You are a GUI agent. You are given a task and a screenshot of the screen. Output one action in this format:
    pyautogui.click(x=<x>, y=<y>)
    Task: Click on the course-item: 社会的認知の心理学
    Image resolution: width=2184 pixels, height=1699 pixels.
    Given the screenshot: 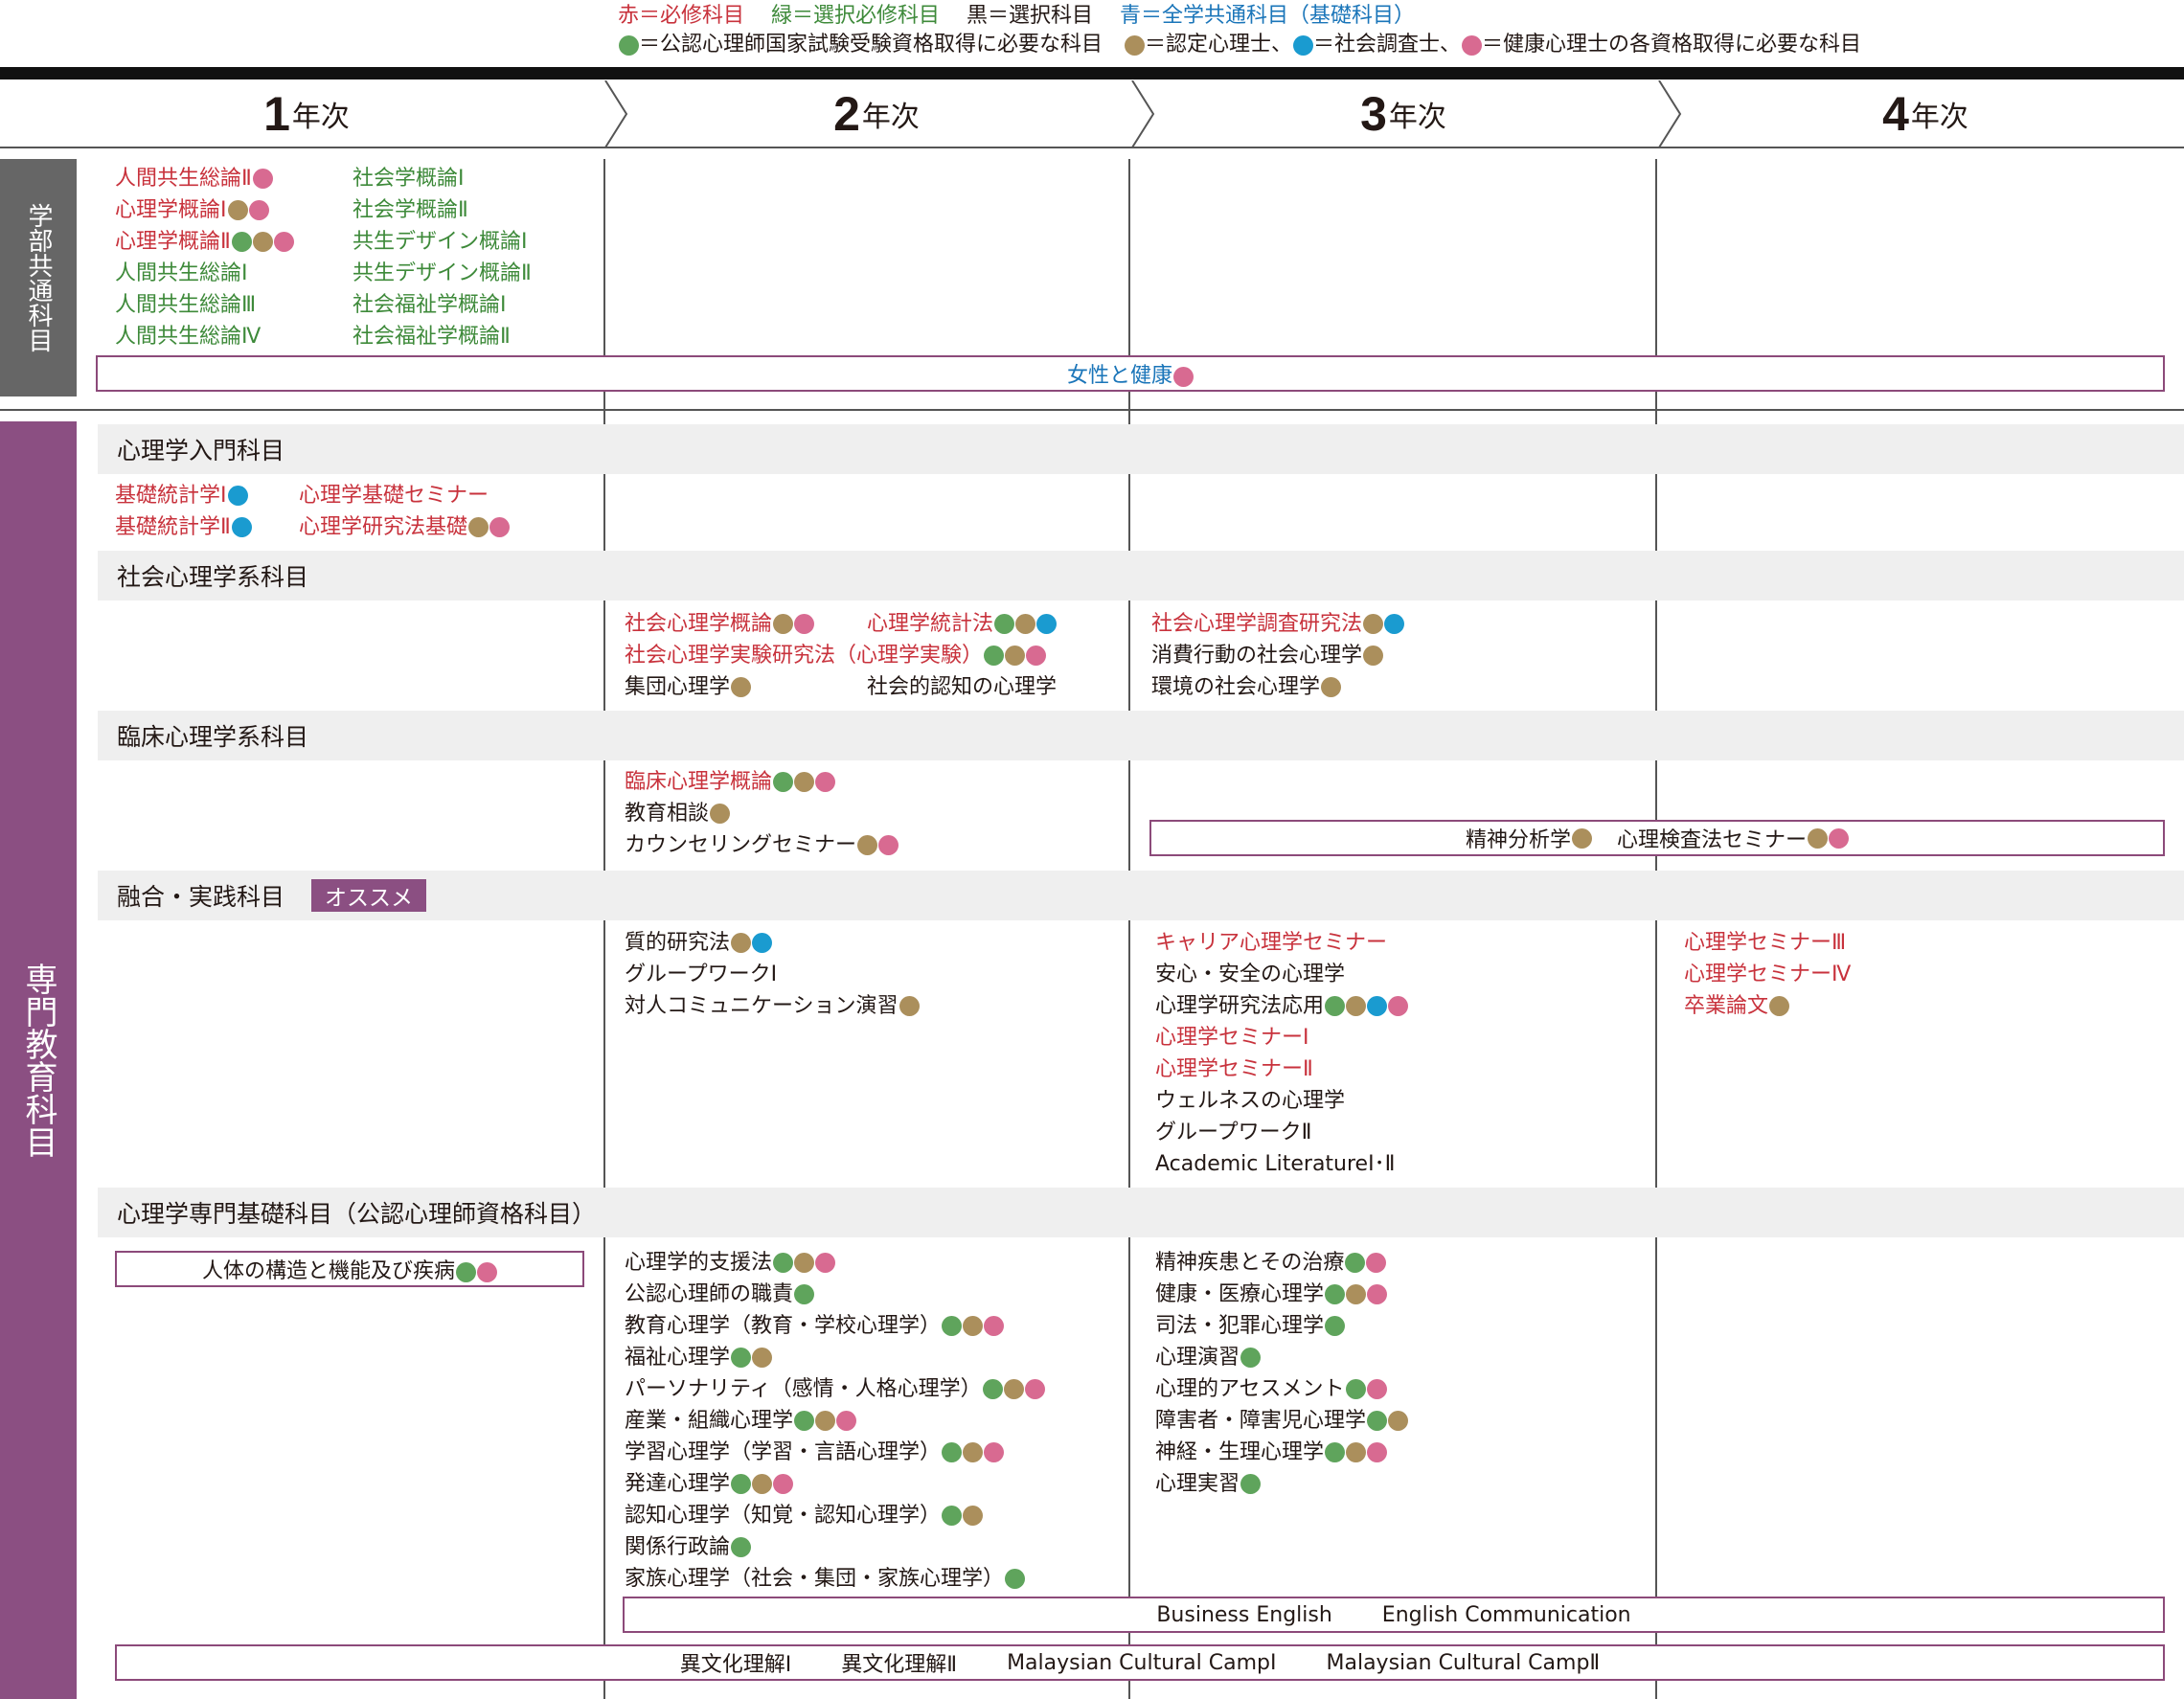 What is the action you would take?
    pyautogui.click(x=962, y=687)
    